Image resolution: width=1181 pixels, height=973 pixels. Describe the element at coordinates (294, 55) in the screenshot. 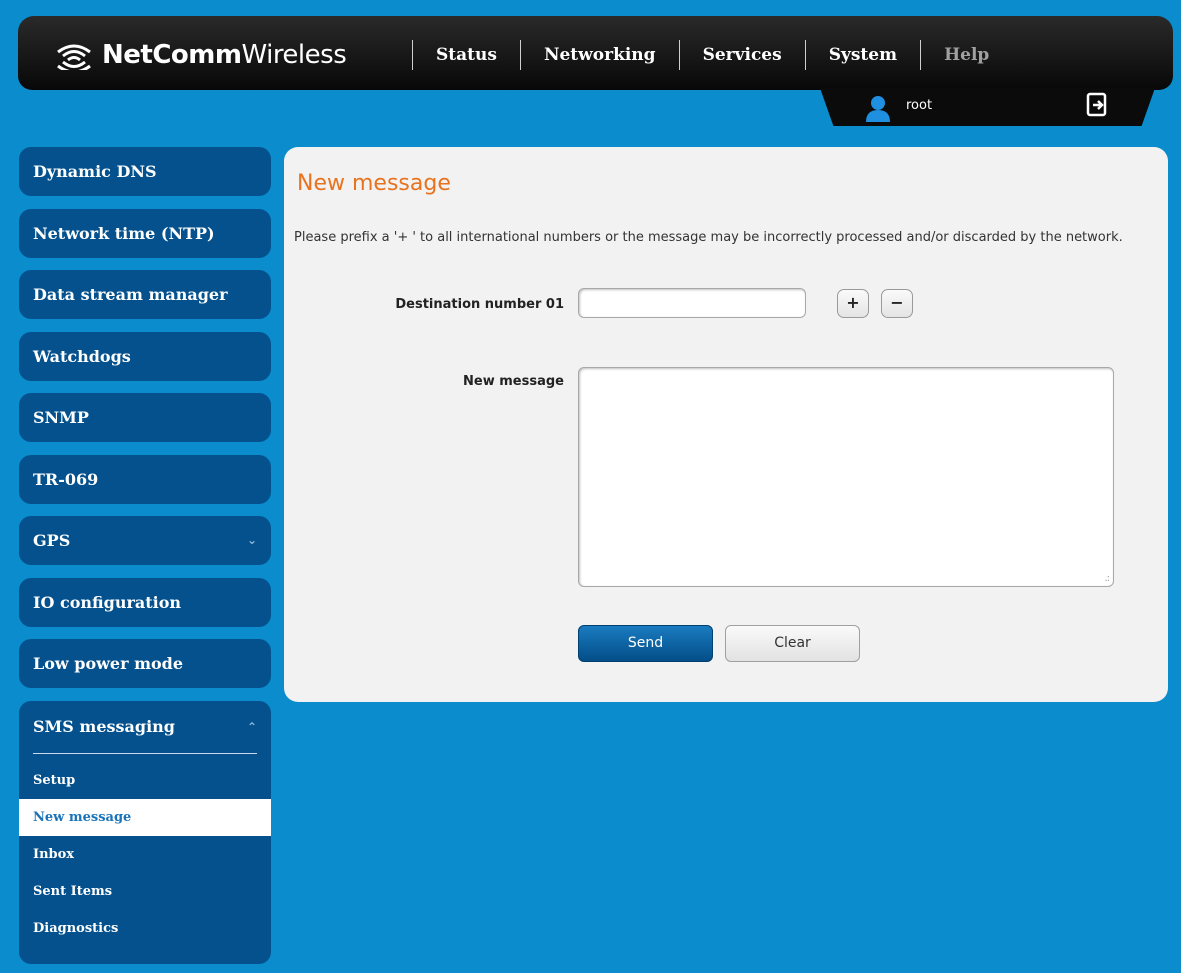

I see `brand-name-light: Wireless` at that location.